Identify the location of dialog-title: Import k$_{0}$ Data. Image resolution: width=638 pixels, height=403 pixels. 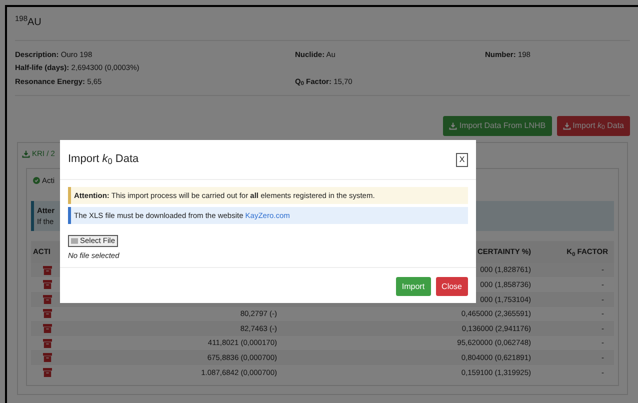
(103, 160).